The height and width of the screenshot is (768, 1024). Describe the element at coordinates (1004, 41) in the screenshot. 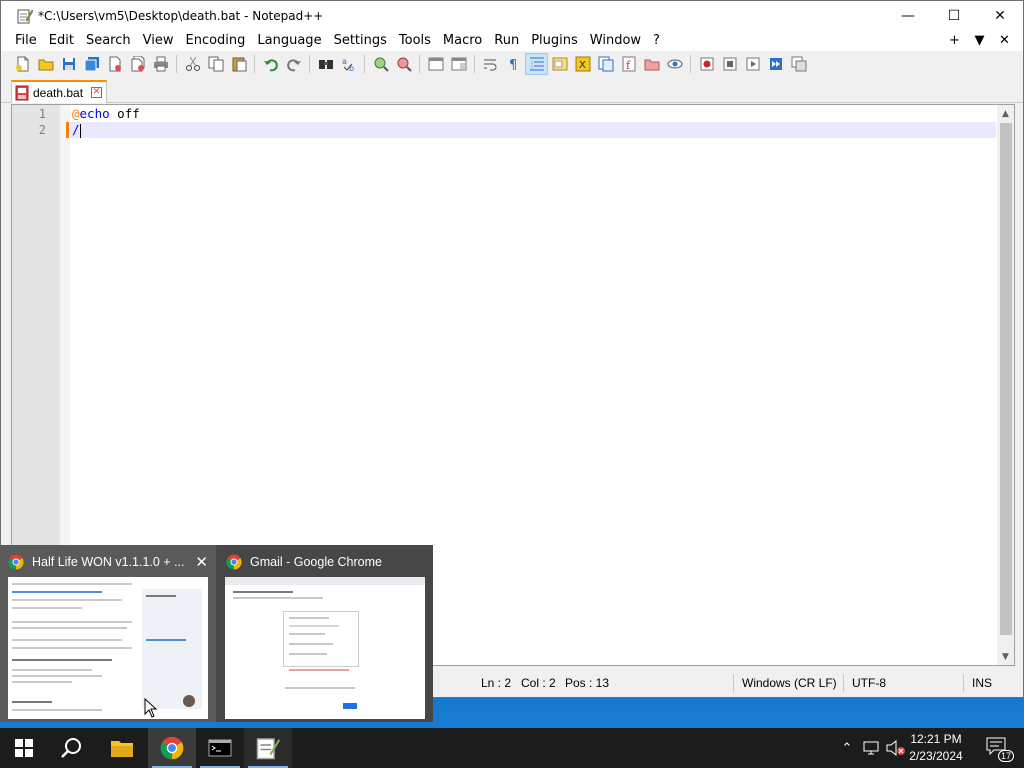

I see `close-document-button: ✕` at that location.